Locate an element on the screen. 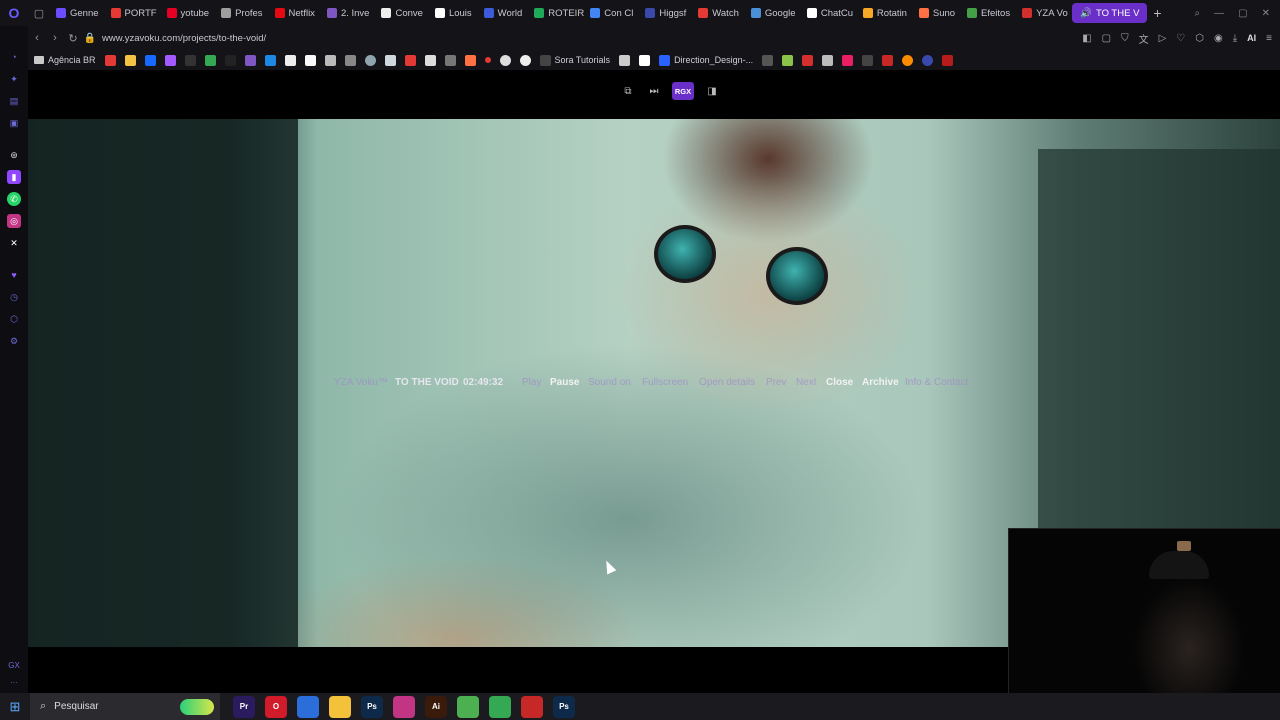 This screenshot has width=1280, height=720. bookmark-red2-icon is located at coordinates (808, 60).